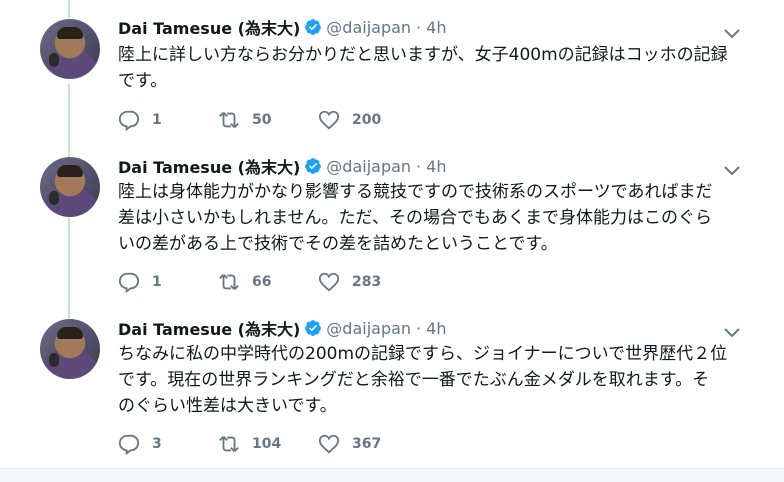 This screenshot has width=784, height=482. What do you see at coordinates (415, 218) in the screenshot?
I see `tweet-text-line: 差は小さいかもしれません。ただ、その場合でもあくまで身体能力はこのぐら` at bounding box center [415, 218].